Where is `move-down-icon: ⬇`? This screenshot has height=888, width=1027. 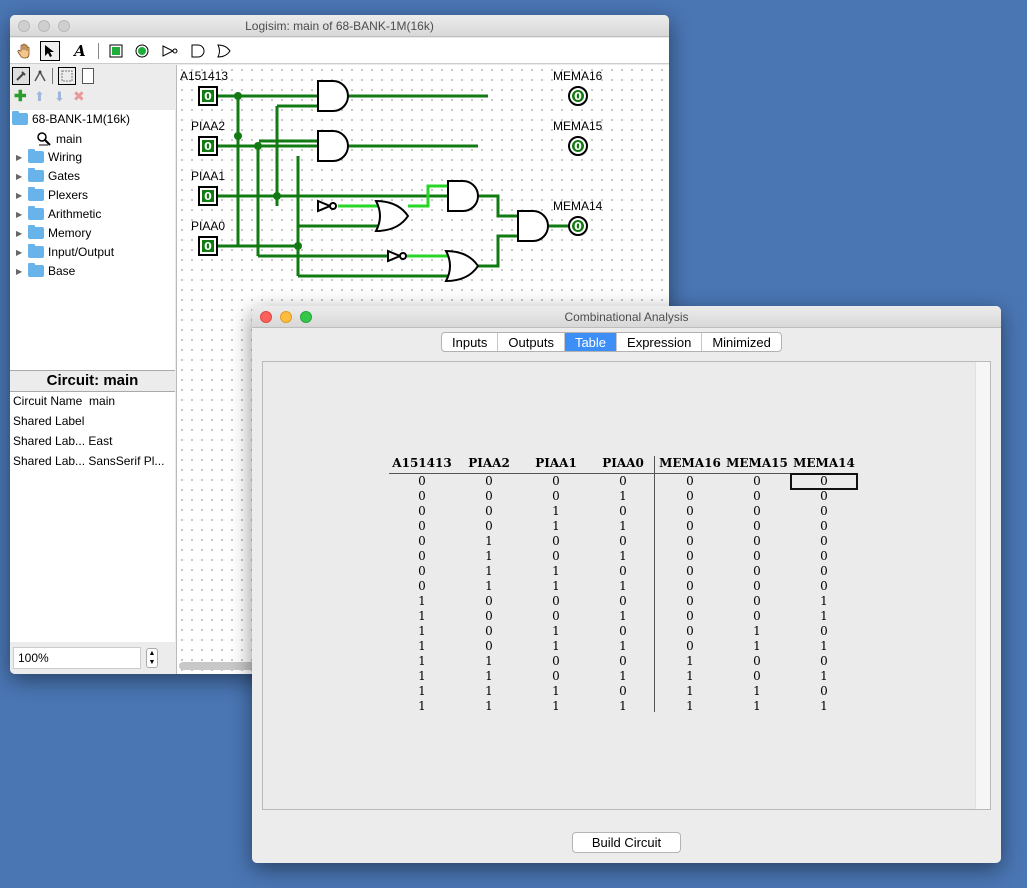 move-down-icon: ⬇ is located at coordinates (59, 97).